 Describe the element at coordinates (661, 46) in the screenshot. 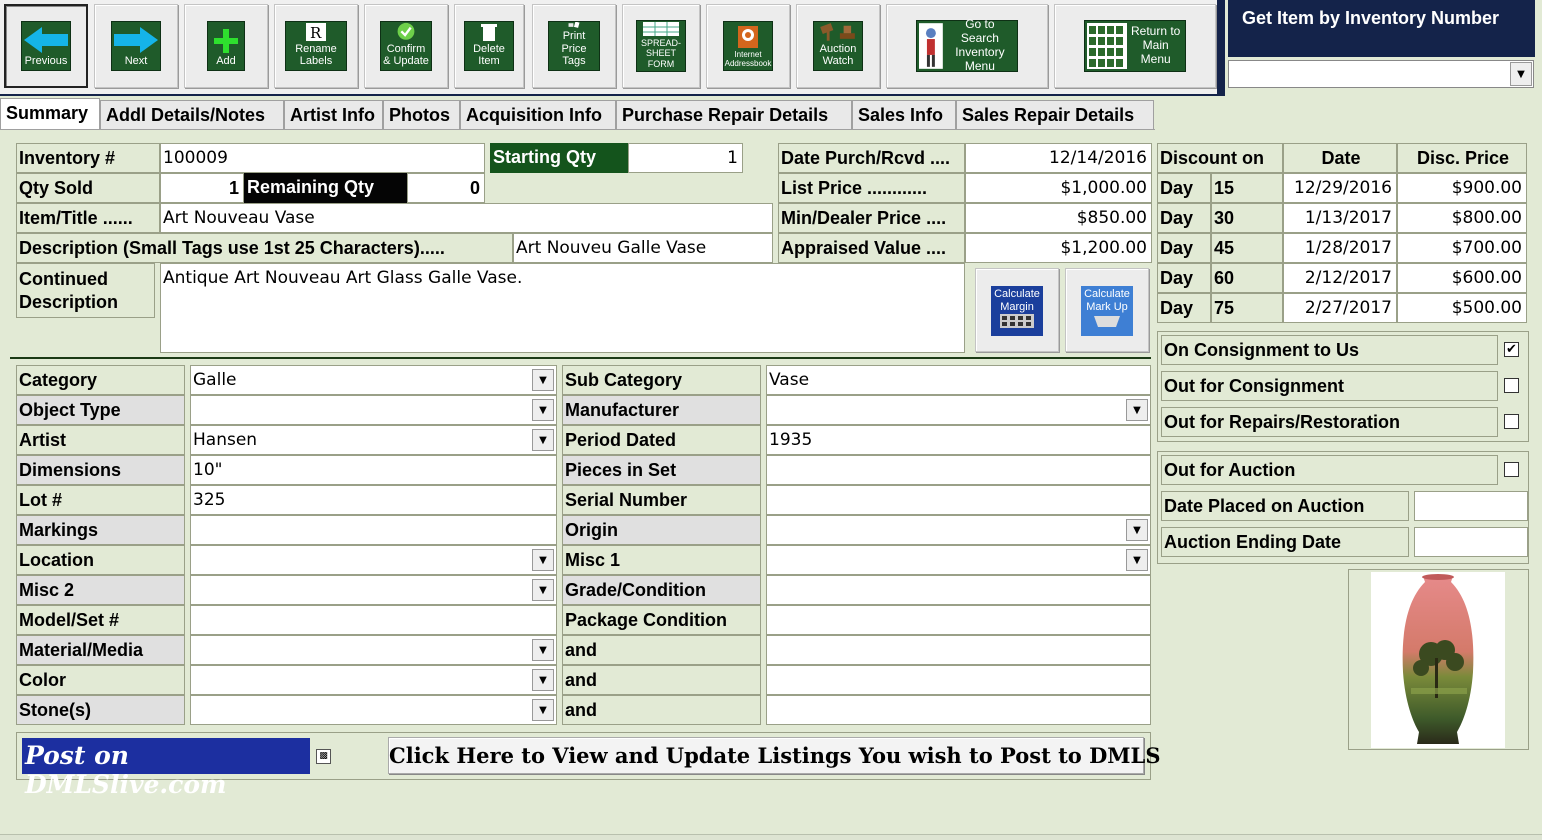

I see `spreadsheet-form-button: SPREAD- SHEET FORM` at that location.